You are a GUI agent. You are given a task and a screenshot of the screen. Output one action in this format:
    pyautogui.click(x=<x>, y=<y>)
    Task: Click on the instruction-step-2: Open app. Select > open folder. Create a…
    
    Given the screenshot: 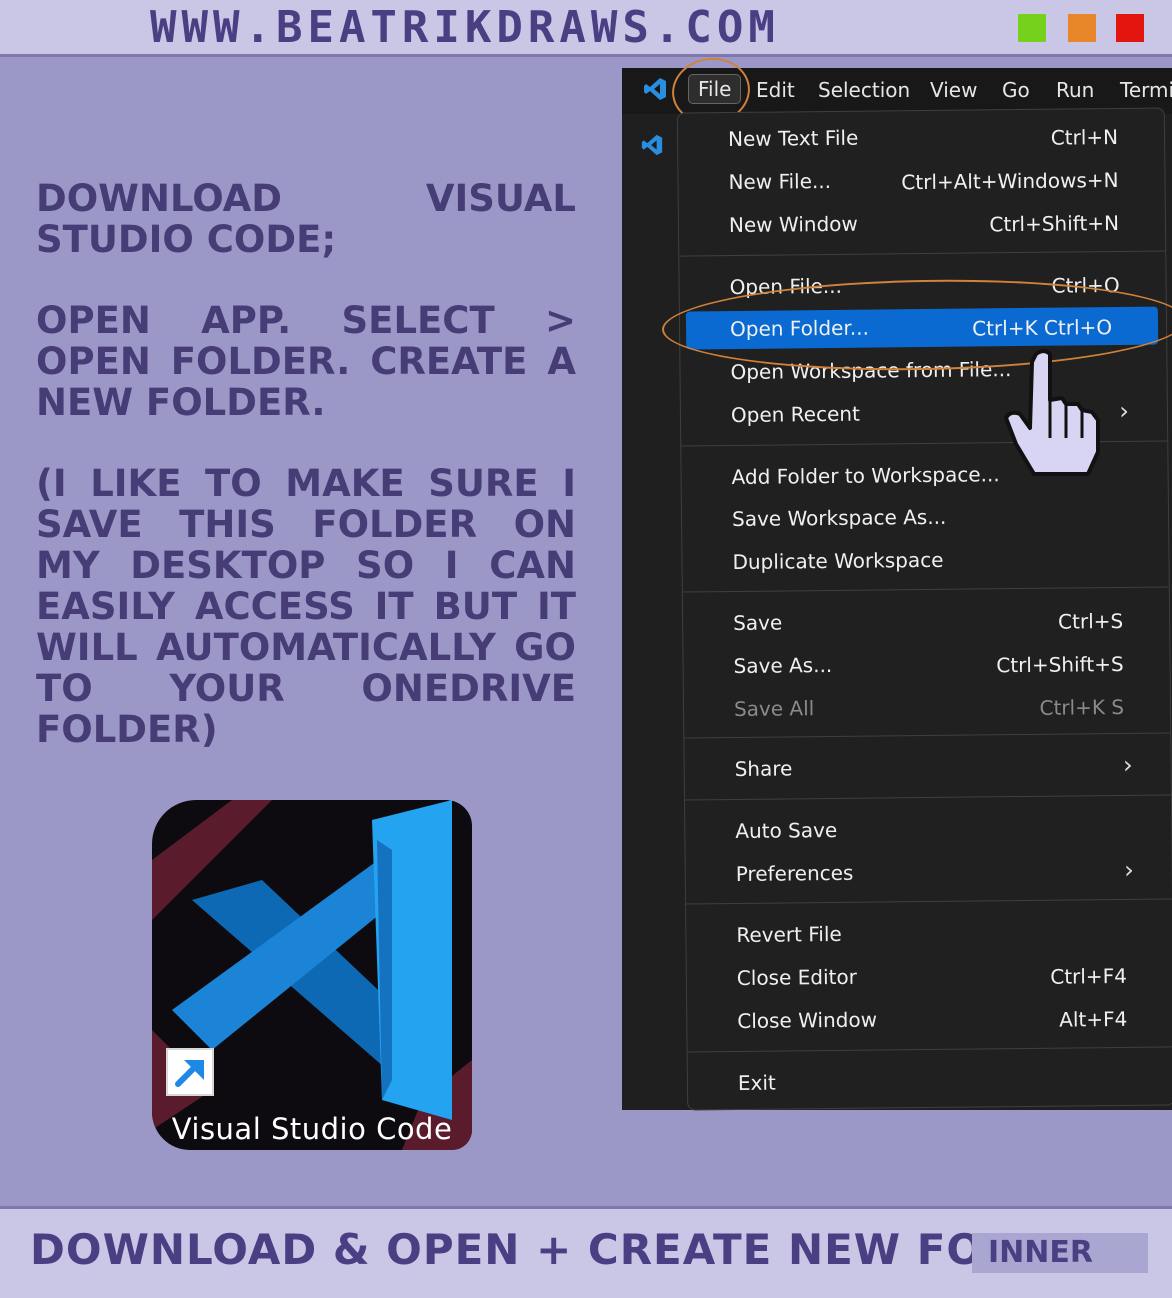 What is the action you would take?
    pyautogui.click(x=306, y=361)
    